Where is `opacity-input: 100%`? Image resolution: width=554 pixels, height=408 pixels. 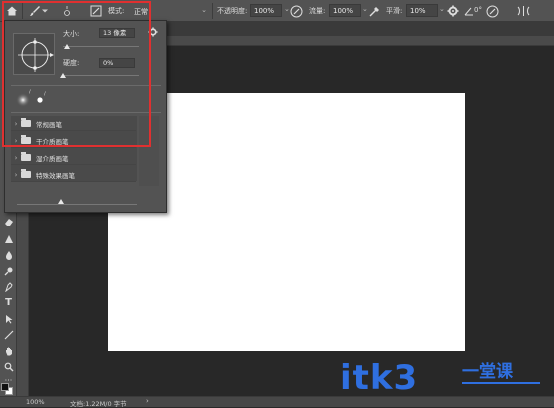
opacity-input: 100% is located at coordinates (266, 10).